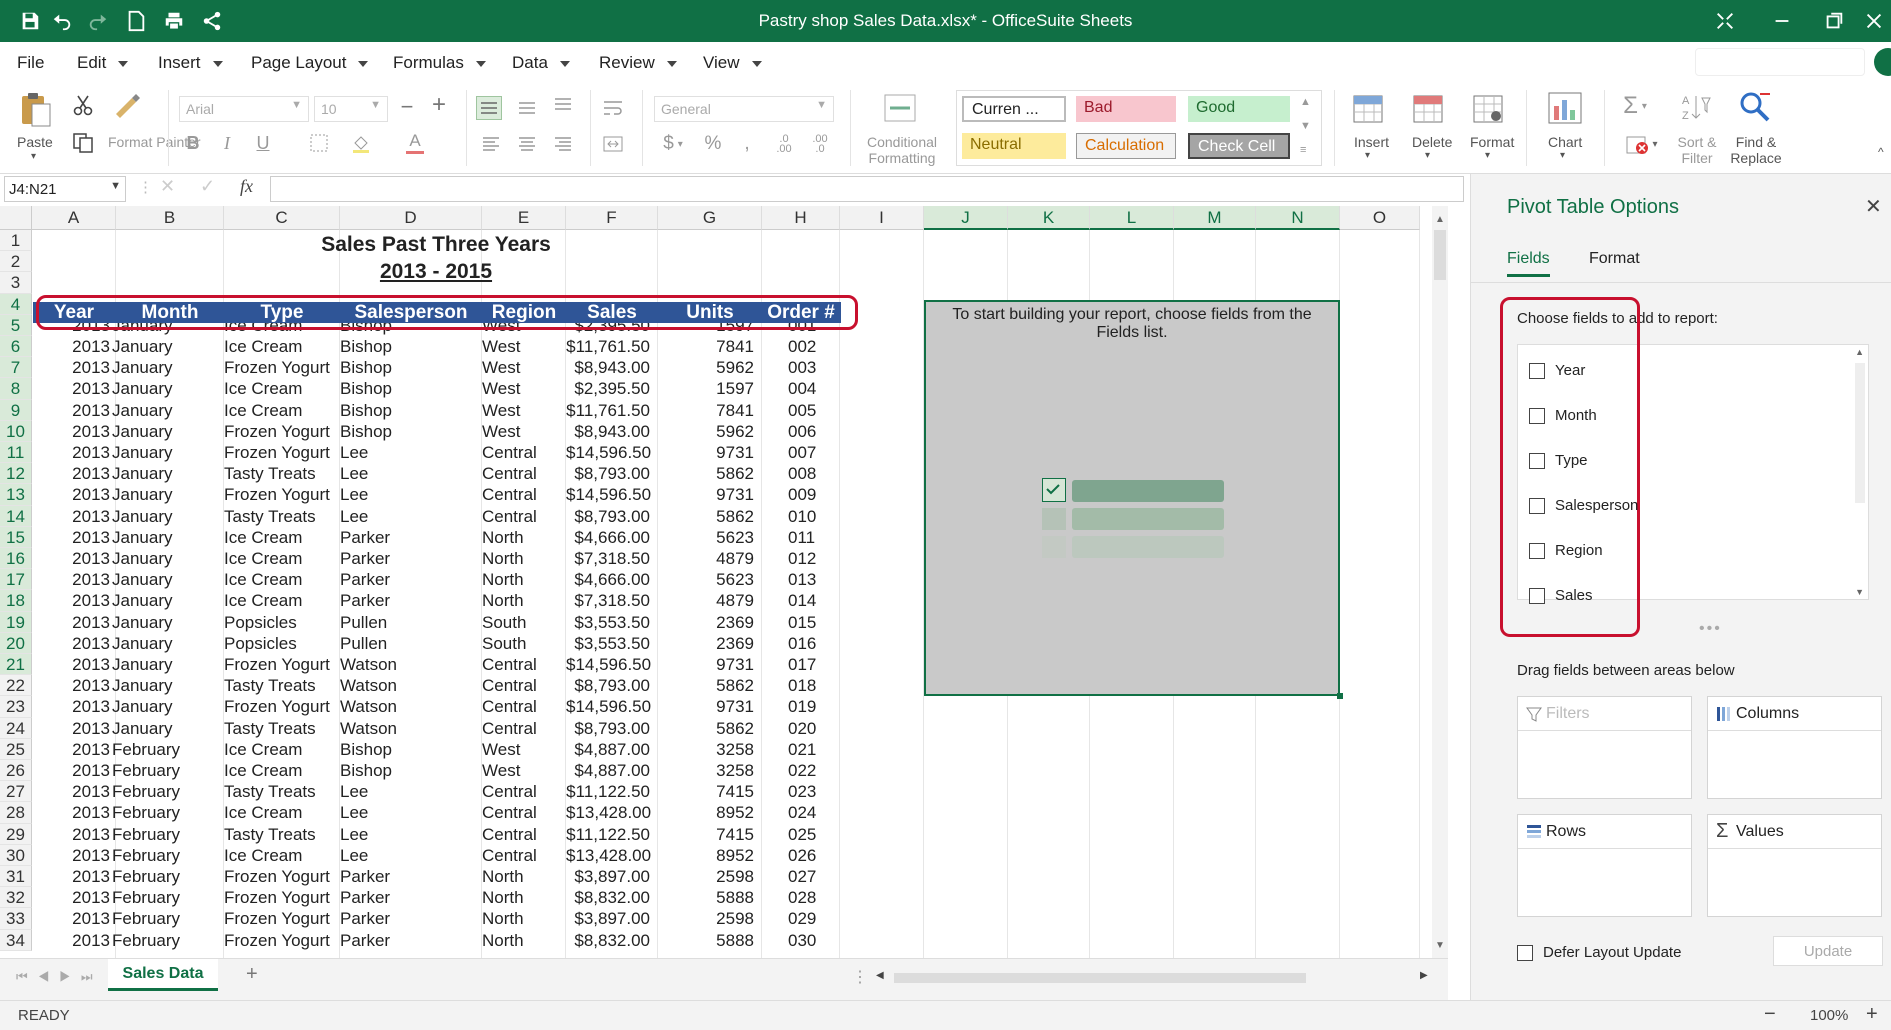 The image size is (1891, 1030). Describe the element at coordinates (439, 63) in the screenshot. I see `menu-formulas: Formulas` at that location.